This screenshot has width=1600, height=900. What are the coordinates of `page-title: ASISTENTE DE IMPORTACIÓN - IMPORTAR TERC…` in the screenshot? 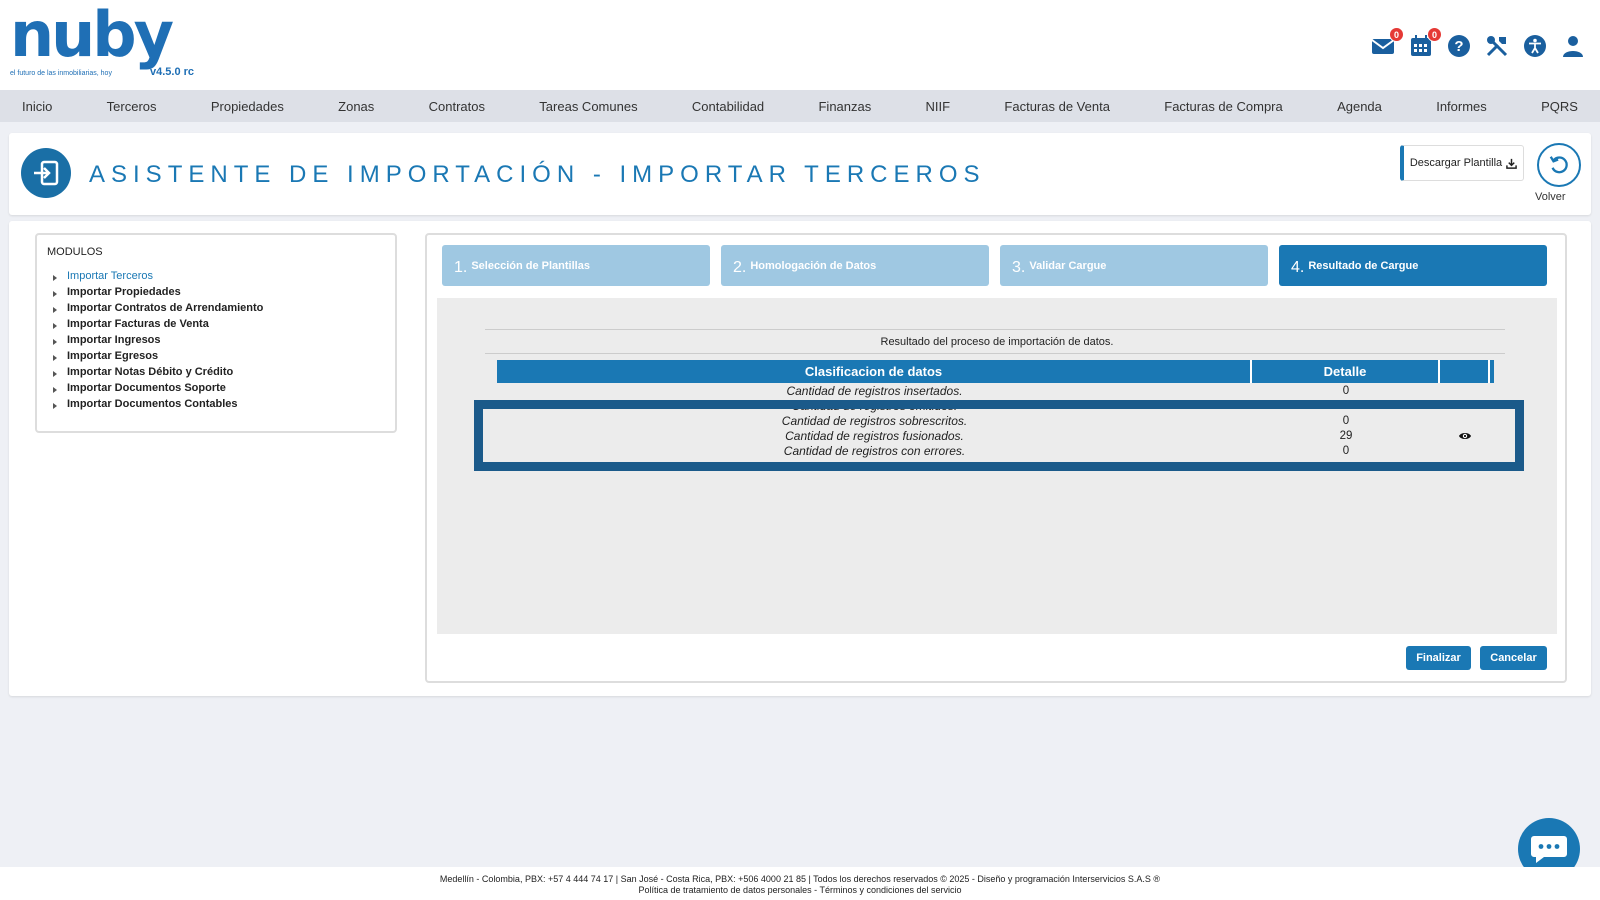 It's located at (537, 174).